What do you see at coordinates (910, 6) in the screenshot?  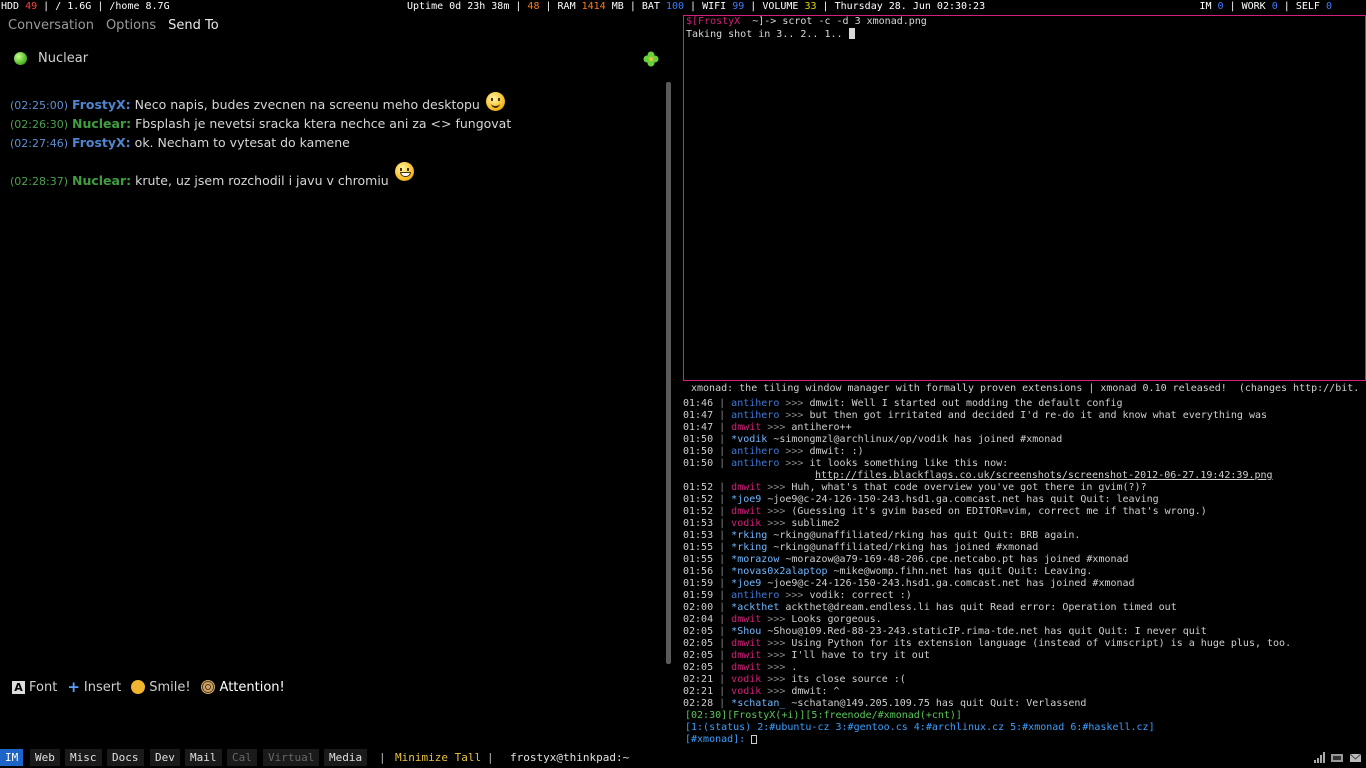 I see `clock: Thursday 28. Jun 02:30:23` at bounding box center [910, 6].